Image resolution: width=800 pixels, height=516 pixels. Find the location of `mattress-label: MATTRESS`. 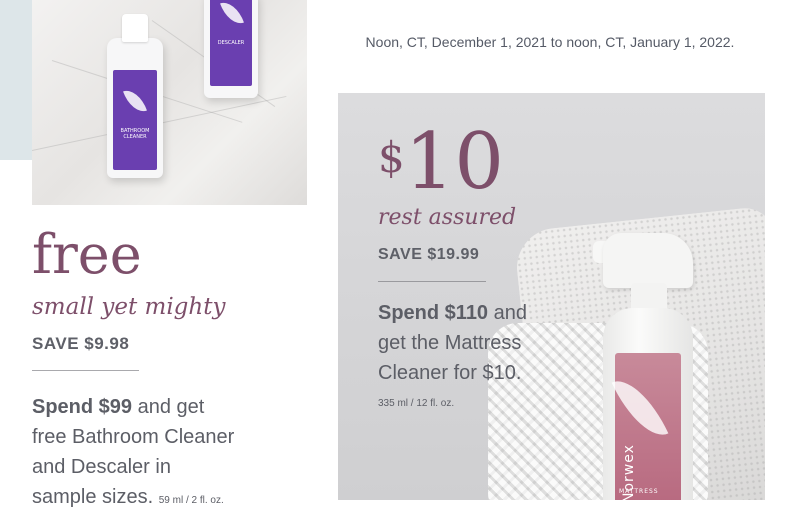

mattress-label: MATTRESS is located at coordinates (639, 491).